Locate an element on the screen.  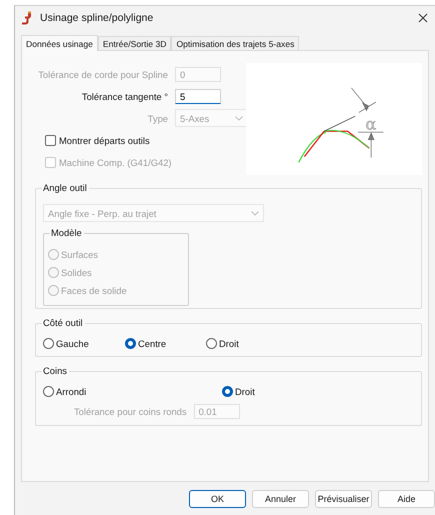
dialog-button: Aide is located at coordinates (406, 499).